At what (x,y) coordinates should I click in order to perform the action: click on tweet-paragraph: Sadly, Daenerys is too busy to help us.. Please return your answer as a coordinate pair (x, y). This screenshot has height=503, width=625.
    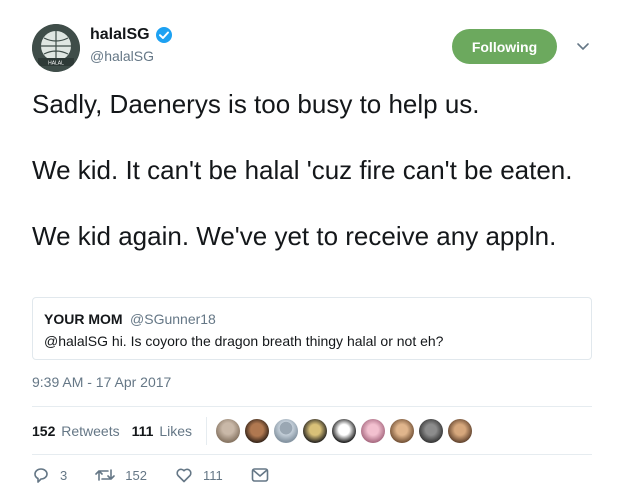
    Looking at the image, I should click on (256, 104).